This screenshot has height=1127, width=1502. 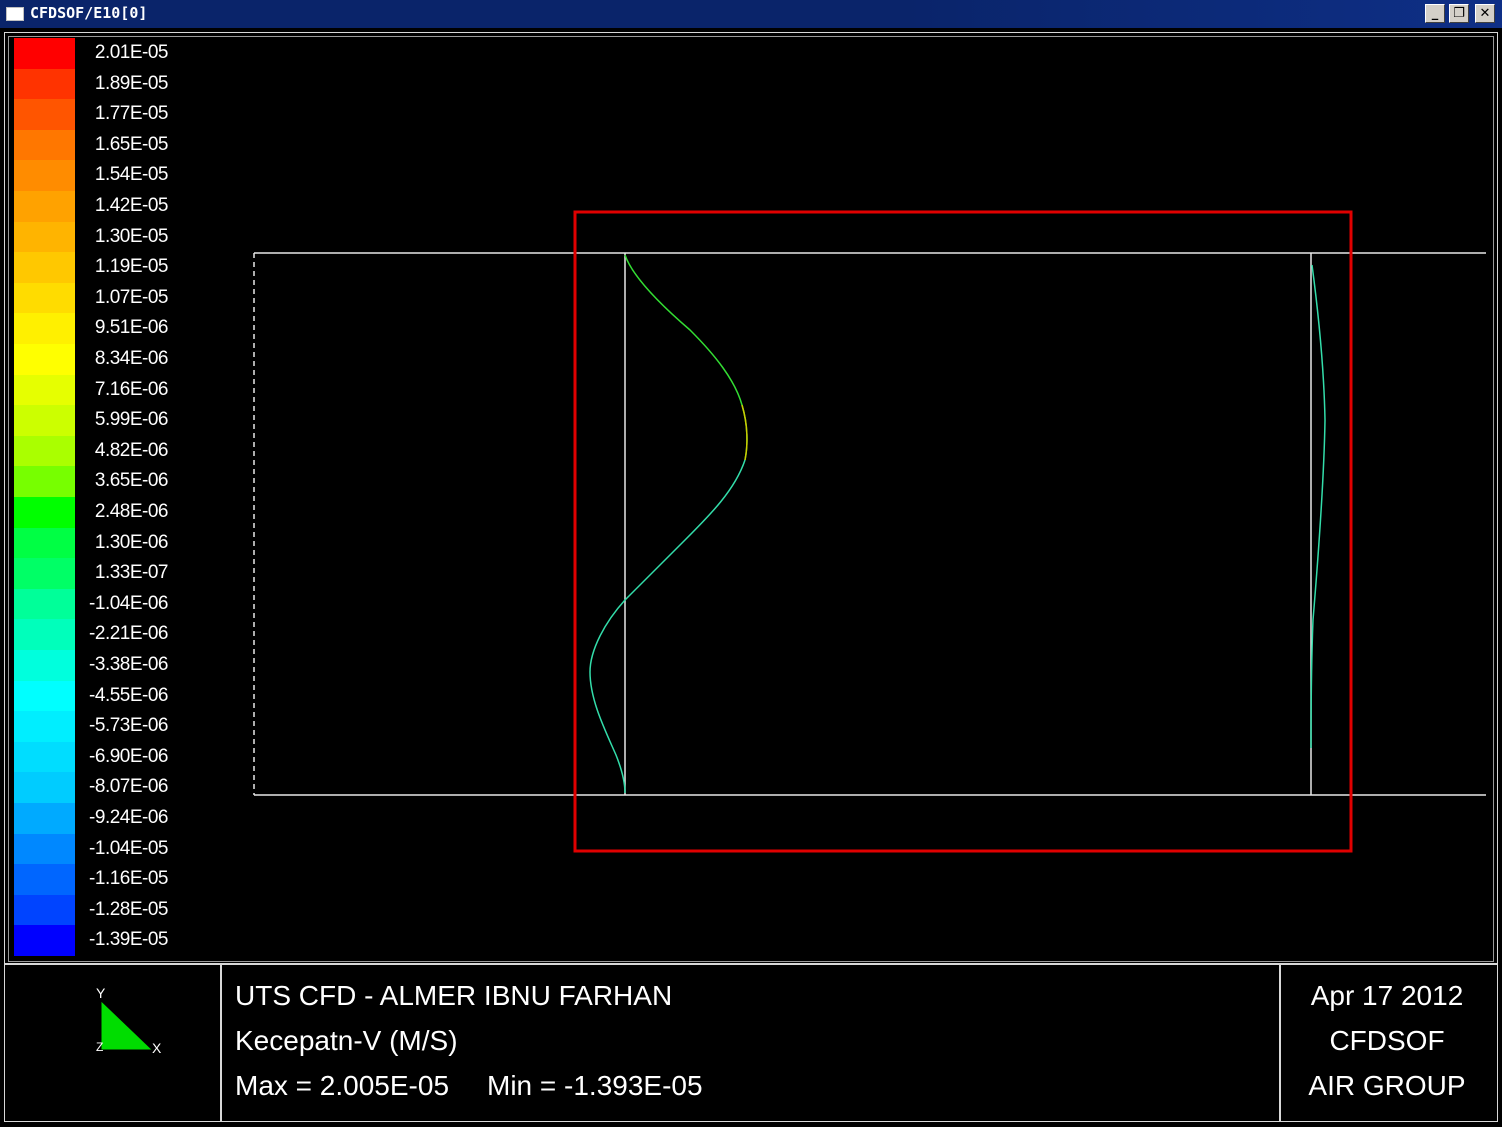 What do you see at coordinates (686, 357) in the screenshot?
I see `profile-1-upper-curve` at bounding box center [686, 357].